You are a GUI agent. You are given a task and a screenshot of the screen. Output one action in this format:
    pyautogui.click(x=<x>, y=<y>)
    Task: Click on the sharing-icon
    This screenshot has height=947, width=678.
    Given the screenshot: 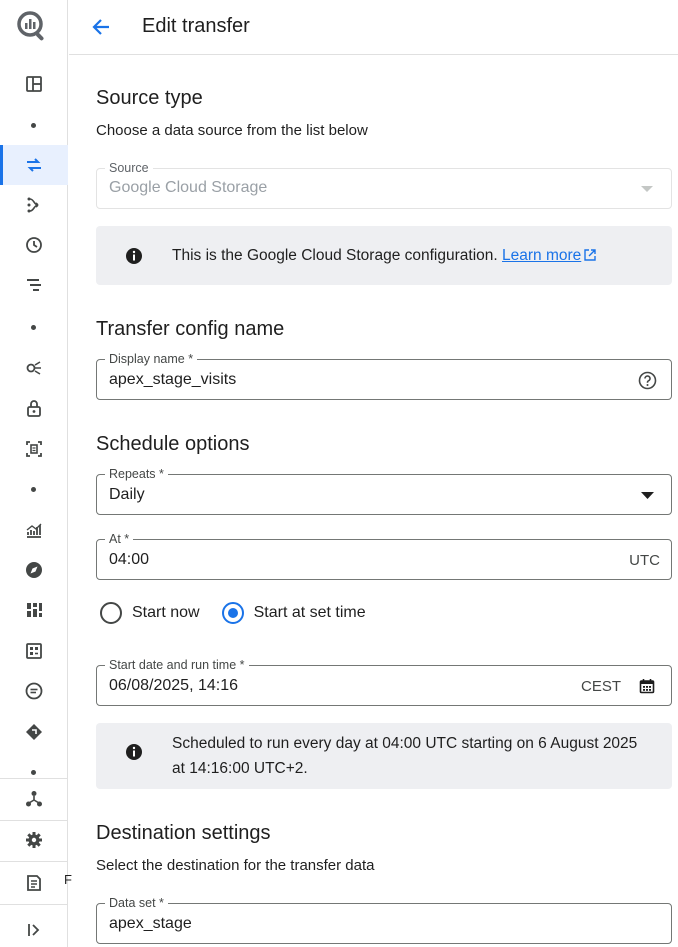 What is the action you would take?
    pyautogui.click(x=34, y=368)
    